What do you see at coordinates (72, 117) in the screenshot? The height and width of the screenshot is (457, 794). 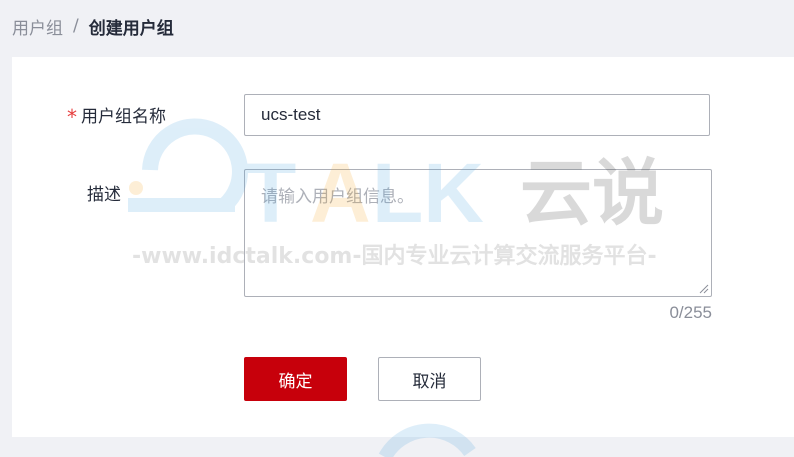 I see `required-star-icon: *` at bounding box center [72, 117].